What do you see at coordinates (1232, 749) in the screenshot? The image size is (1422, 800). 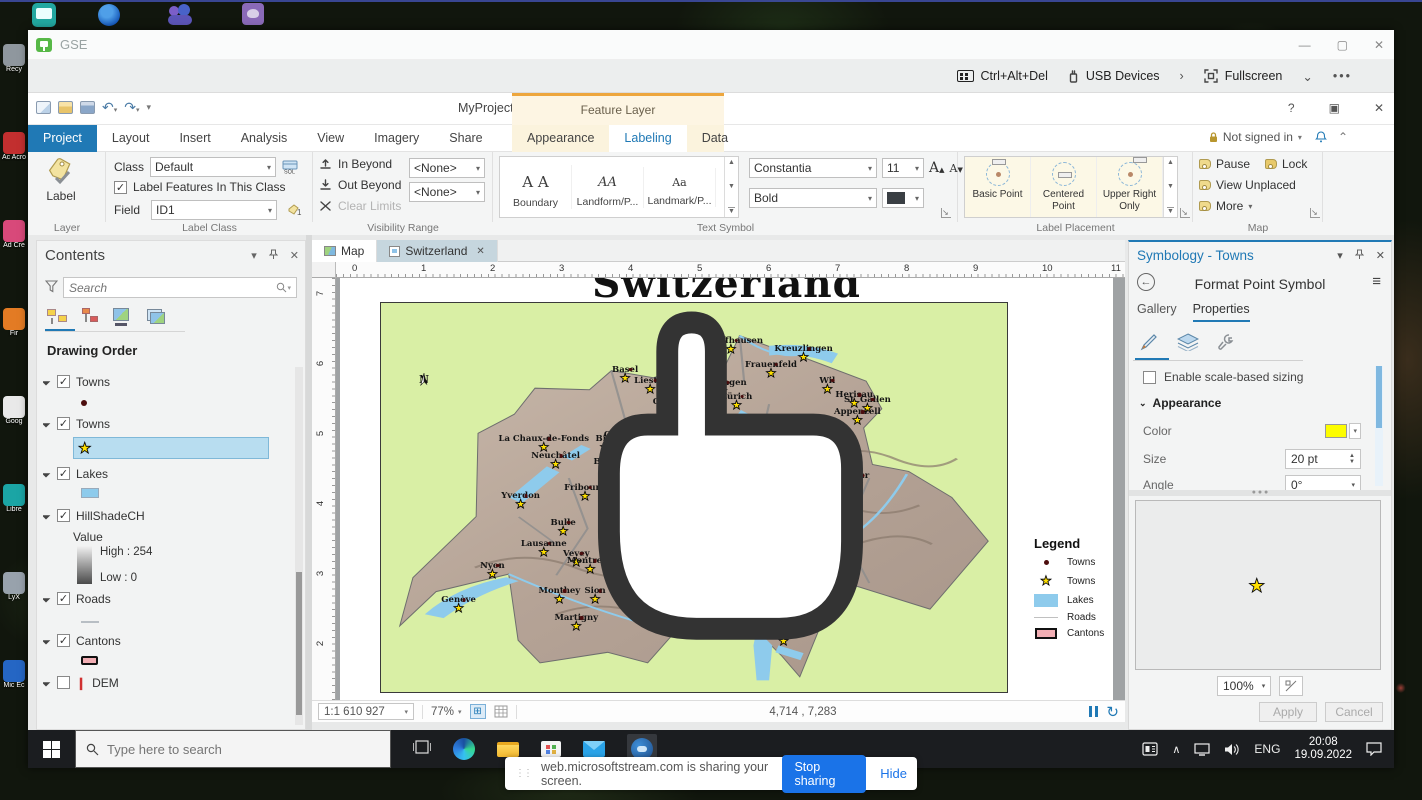 I see `volume-icon` at bounding box center [1232, 749].